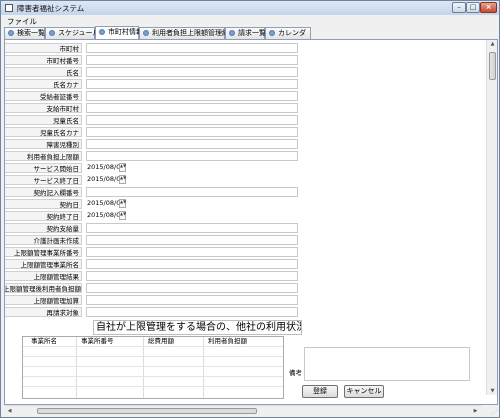  I want to click on scroll-right-icon: ▶, so click(475, 411).